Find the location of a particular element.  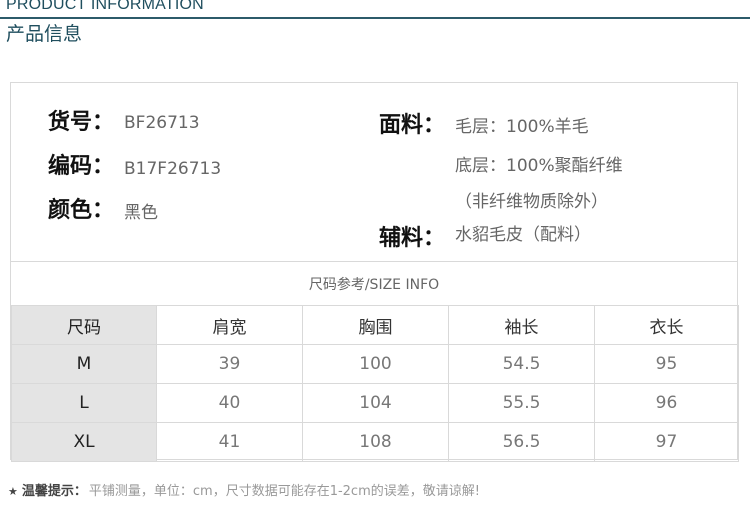

accessory-value: 水貂毛皮（配料） is located at coordinates (523, 235).